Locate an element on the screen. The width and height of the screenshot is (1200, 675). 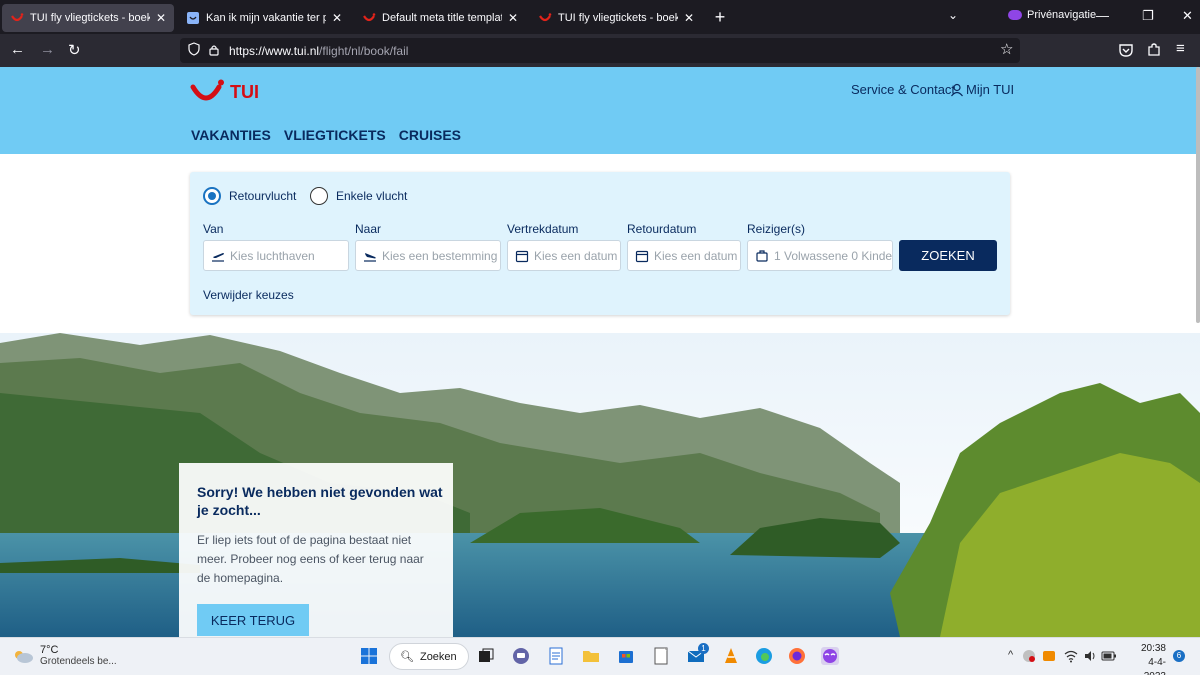
destination-input: Kies een bestemming is located at coordinates (428, 255).